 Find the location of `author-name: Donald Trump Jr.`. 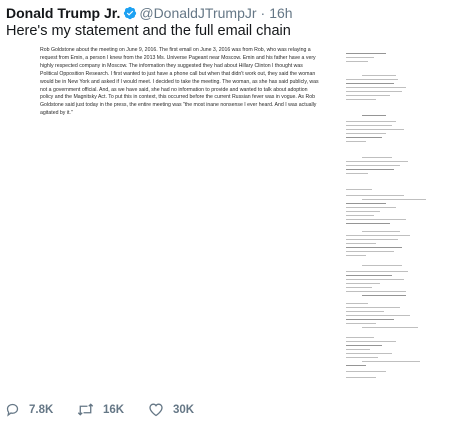

author-name: Donald Trump Jr. is located at coordinates (63, 13).